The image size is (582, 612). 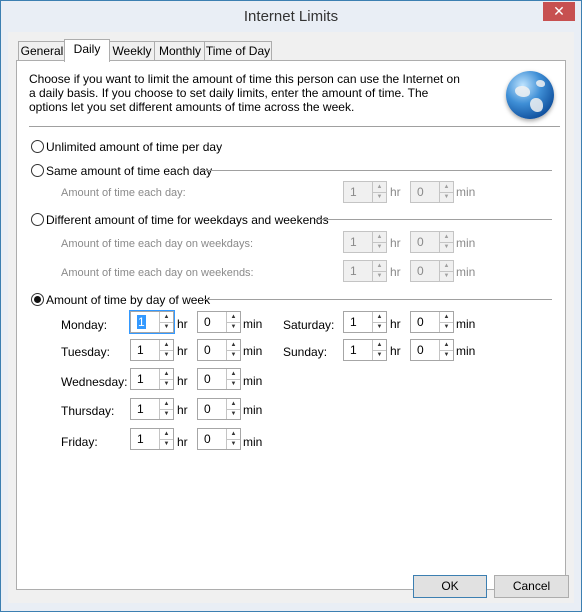 I want to click on thursday-hr-value: 1, so click(x=140, y=409).